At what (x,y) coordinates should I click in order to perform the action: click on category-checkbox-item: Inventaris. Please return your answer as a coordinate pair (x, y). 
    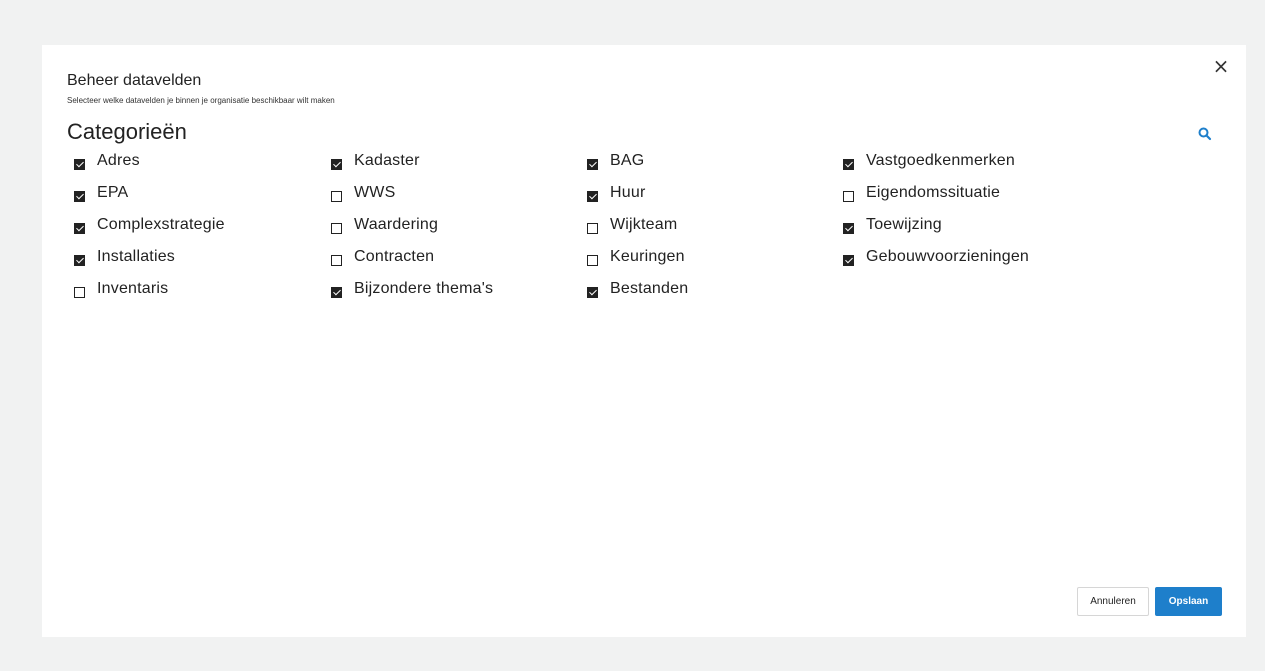
    Looking at the image, I should click on (202, 289).